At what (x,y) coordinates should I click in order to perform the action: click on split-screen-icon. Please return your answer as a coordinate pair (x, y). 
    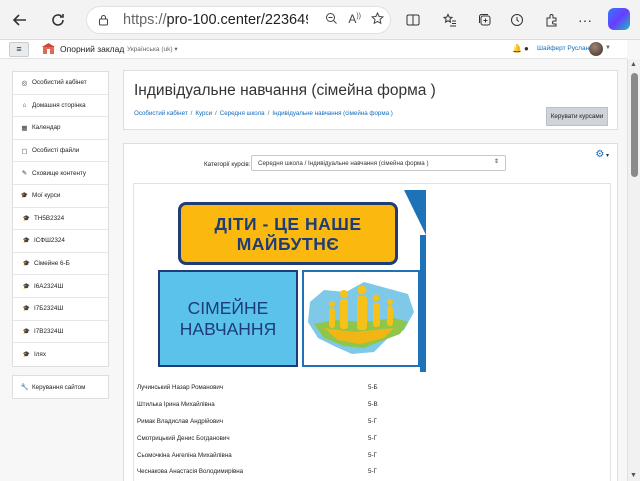
    Looking at the image, I should click on (413, 20).